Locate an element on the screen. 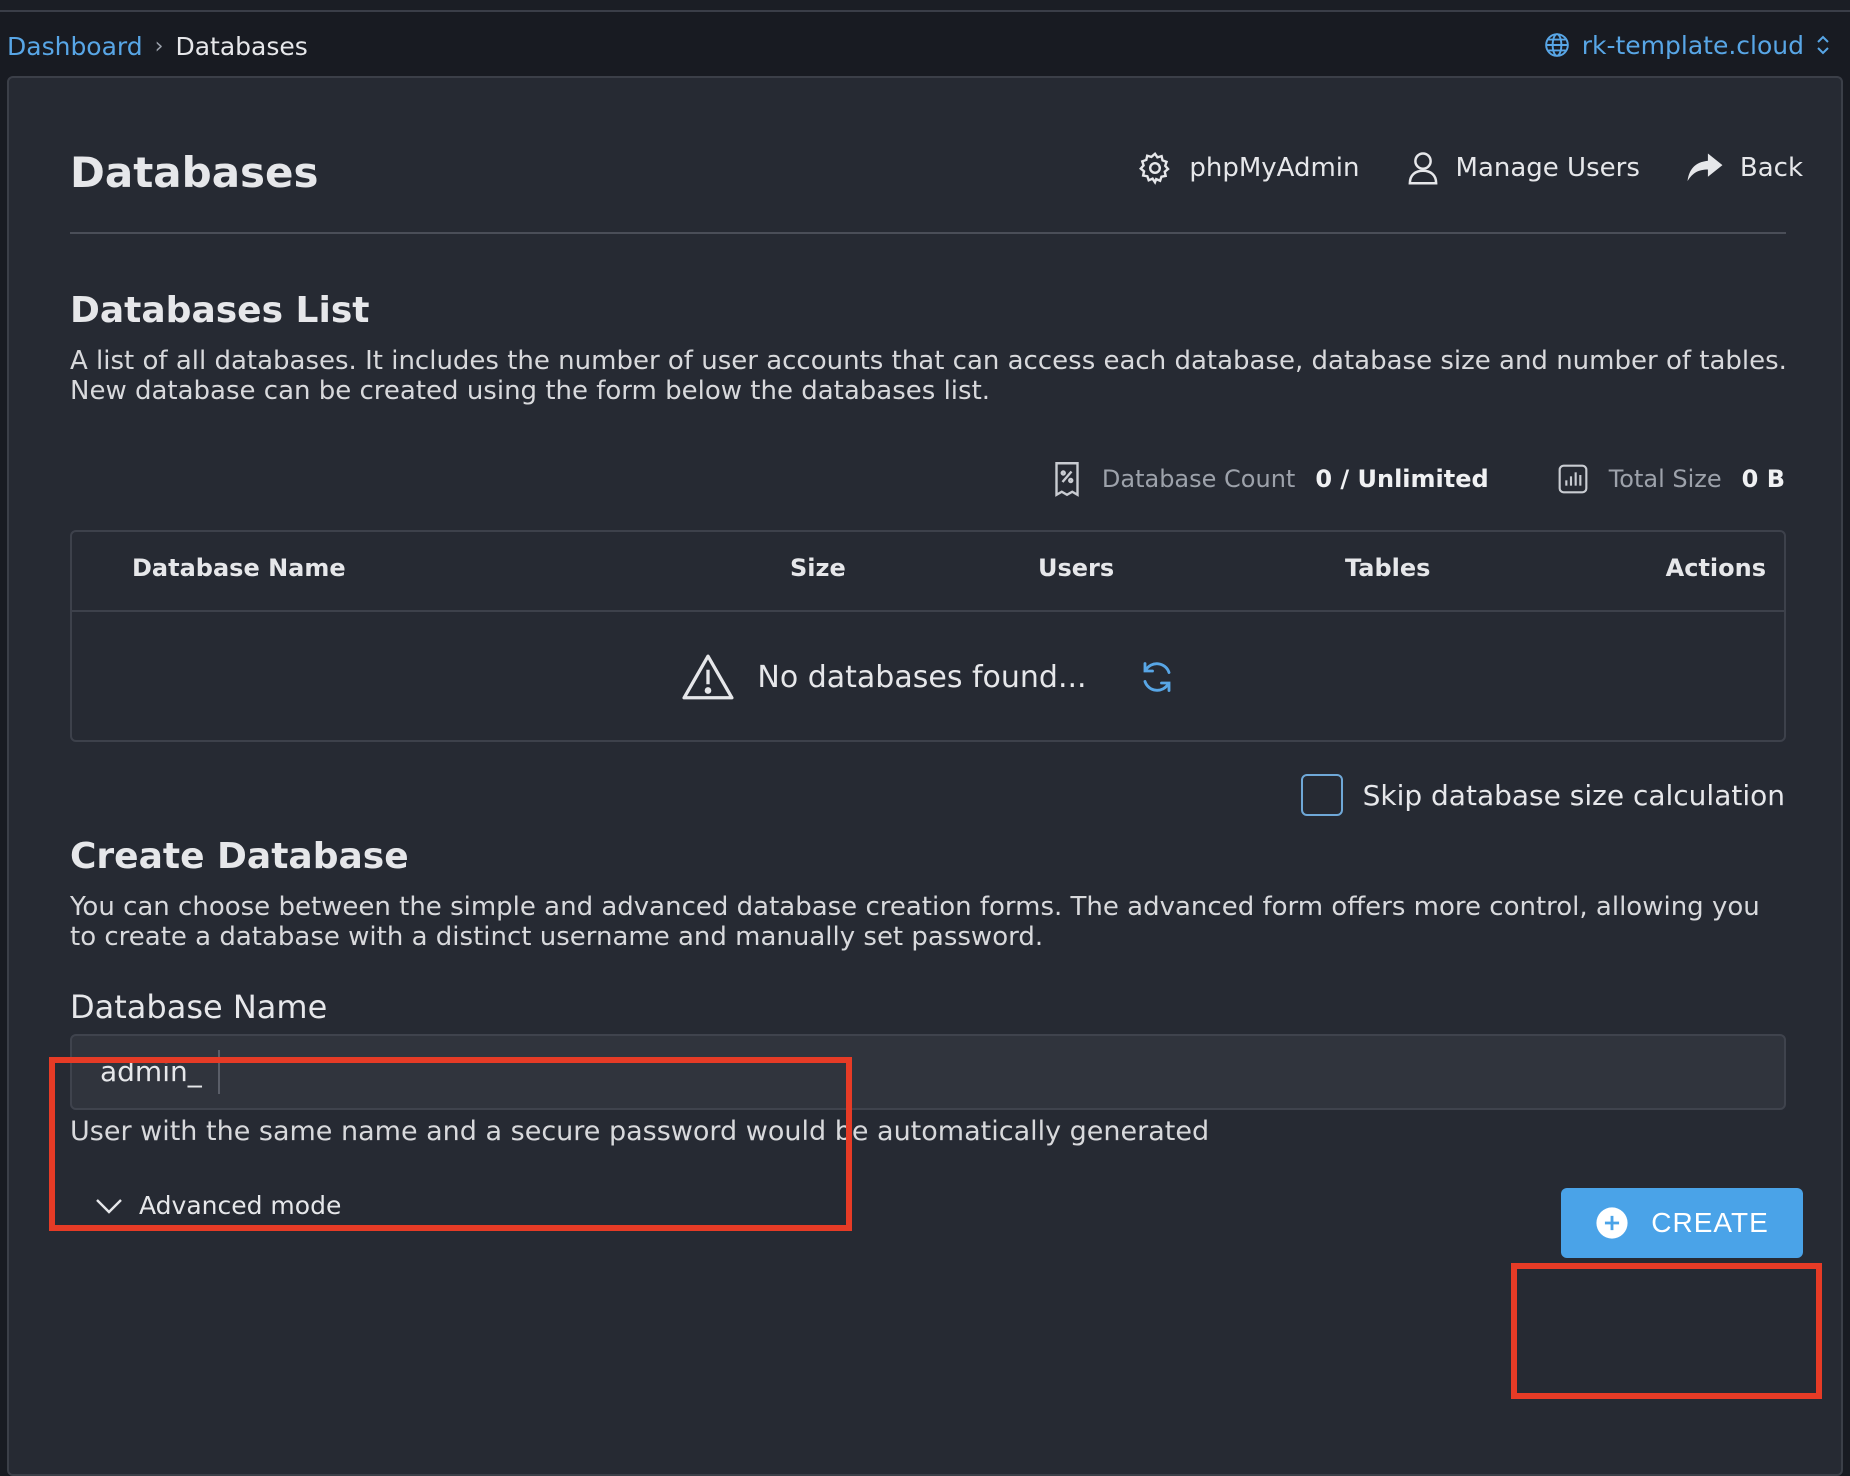 Image resolution: width=1850 pixels, height=1476 pixels. databases-list-title: Databases List is located at coordinates (220, 310).